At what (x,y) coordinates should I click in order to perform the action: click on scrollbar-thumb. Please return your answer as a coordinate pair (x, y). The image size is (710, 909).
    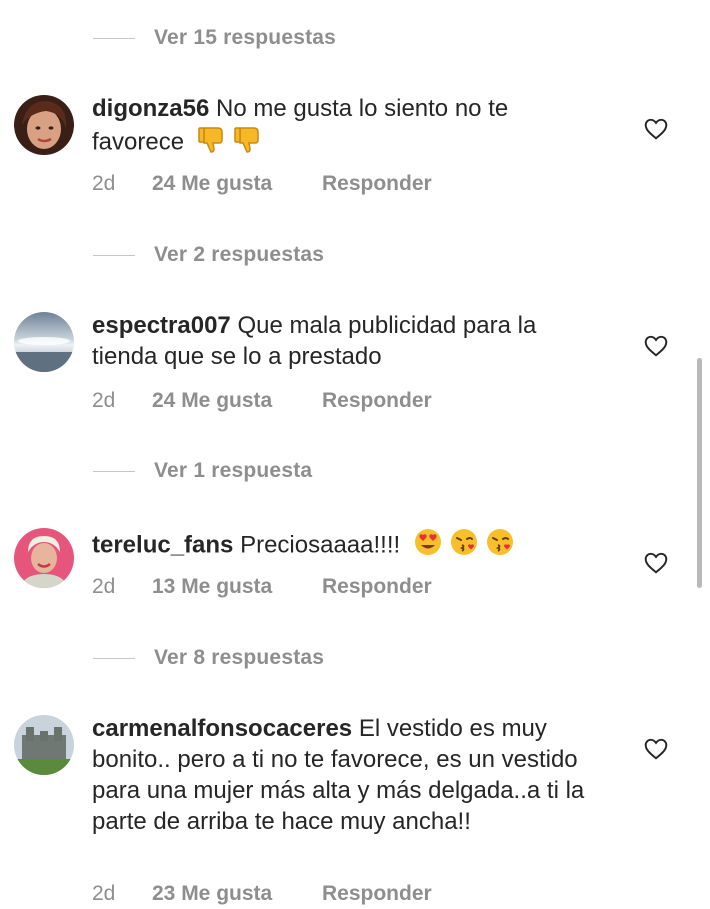
    Looking at the image, I should click on (699, 473).